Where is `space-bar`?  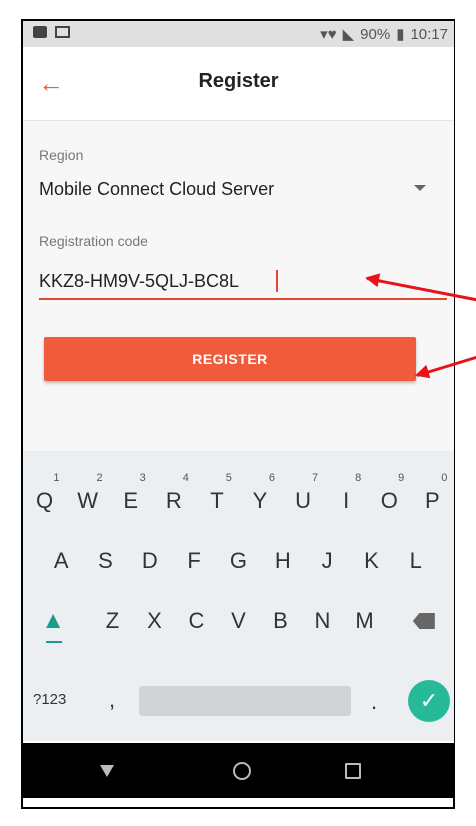 space-bar is located at coordinates (245, 701).